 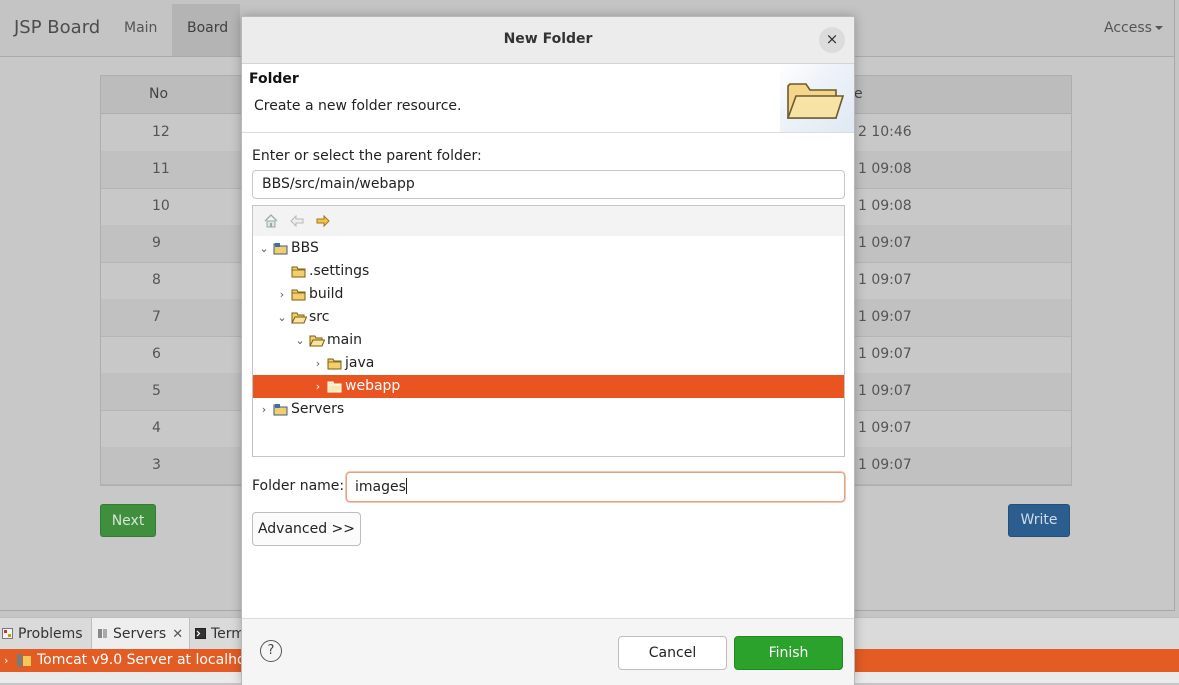 What do you see at coordinates (548, 271) in the screenshot?
I see `tree-item-settings: .settings` at bounding box center [548, 271].